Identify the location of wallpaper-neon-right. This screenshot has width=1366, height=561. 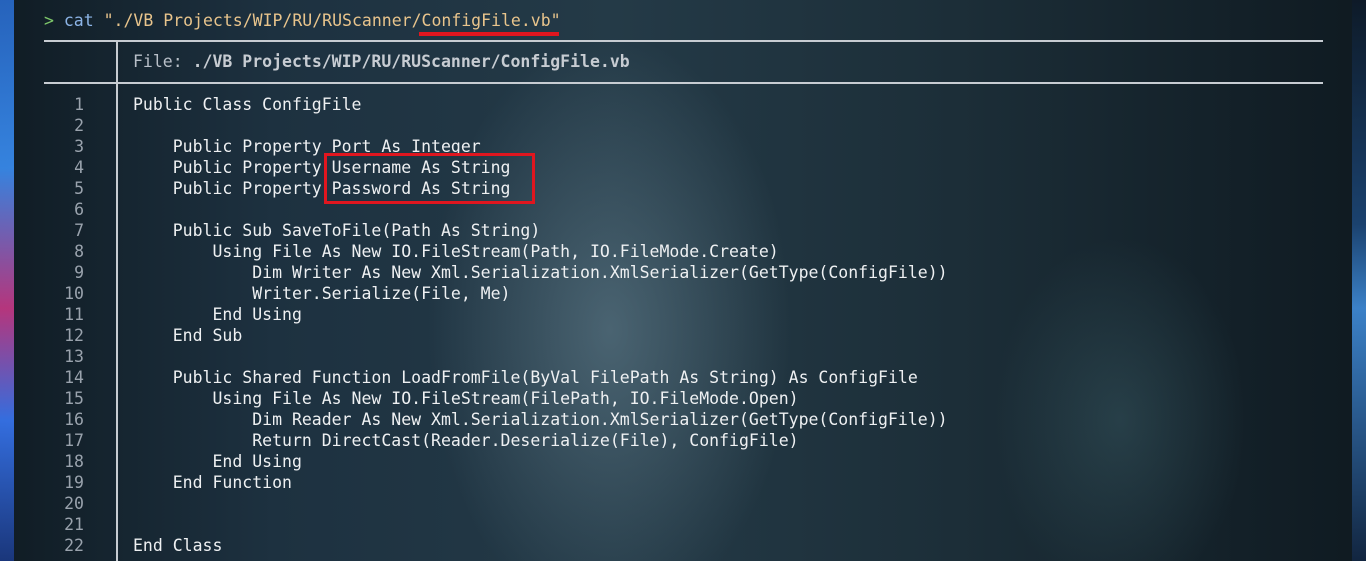
(1359, 280).